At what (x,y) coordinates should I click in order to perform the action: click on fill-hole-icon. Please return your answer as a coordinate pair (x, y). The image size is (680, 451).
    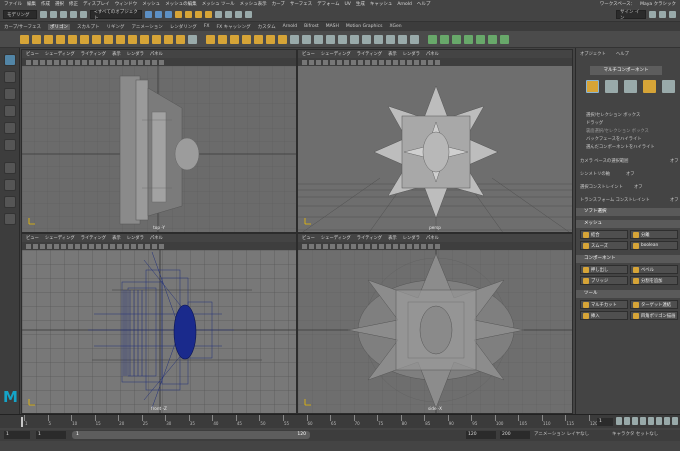
    Looking at the image, I should click on (342, 39).